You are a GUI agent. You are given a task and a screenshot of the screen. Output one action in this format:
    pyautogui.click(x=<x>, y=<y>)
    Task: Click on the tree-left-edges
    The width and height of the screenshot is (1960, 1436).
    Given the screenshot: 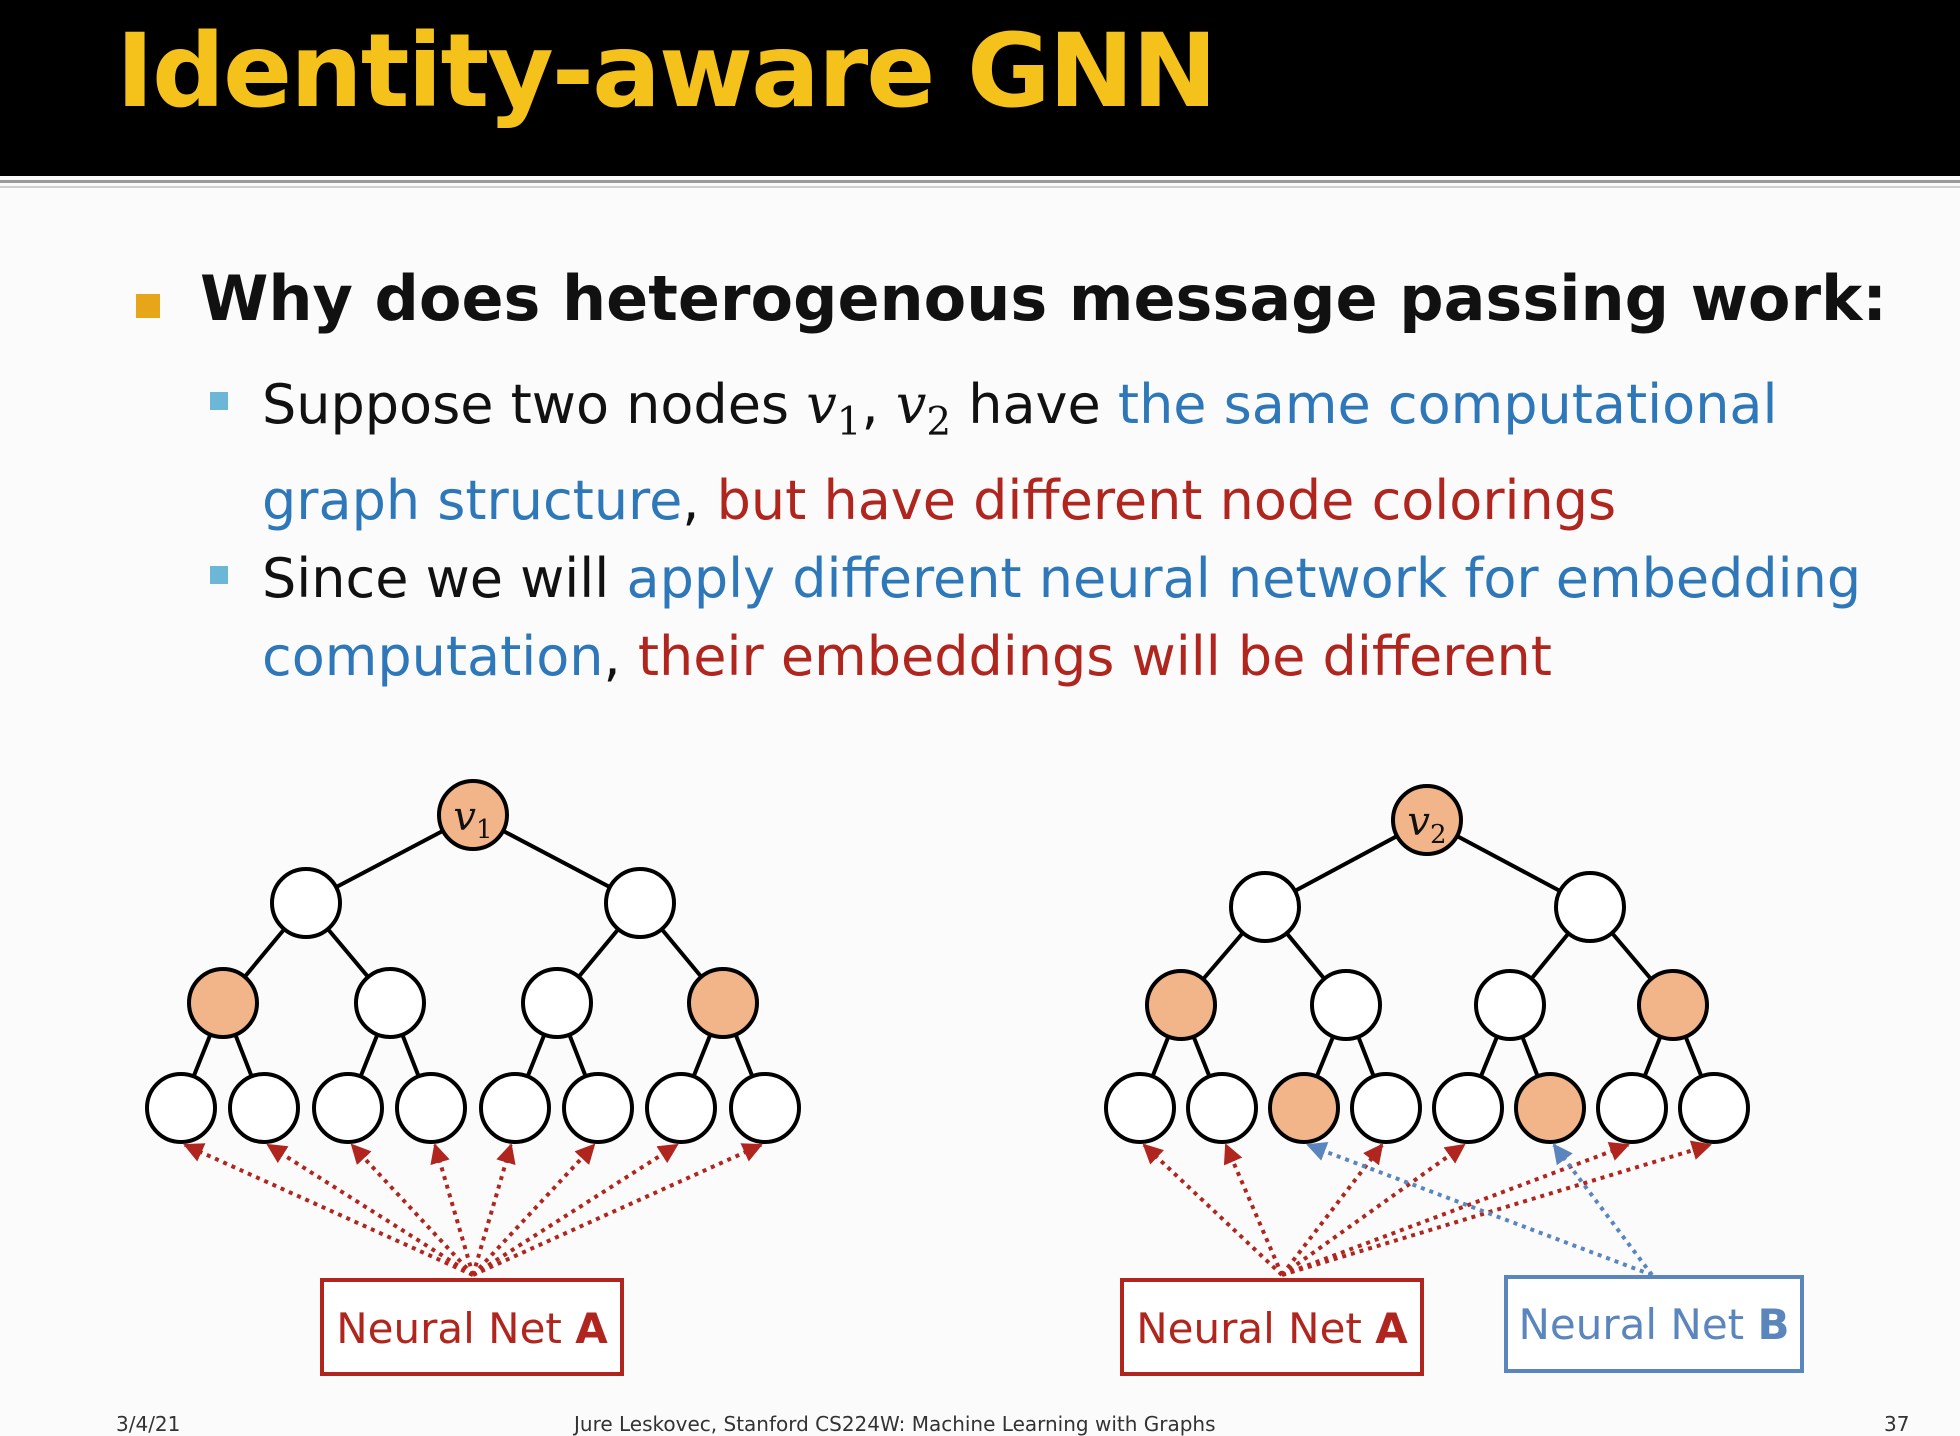 What is the action you would take?
    pyautogui.click(x=473, y=961)
    